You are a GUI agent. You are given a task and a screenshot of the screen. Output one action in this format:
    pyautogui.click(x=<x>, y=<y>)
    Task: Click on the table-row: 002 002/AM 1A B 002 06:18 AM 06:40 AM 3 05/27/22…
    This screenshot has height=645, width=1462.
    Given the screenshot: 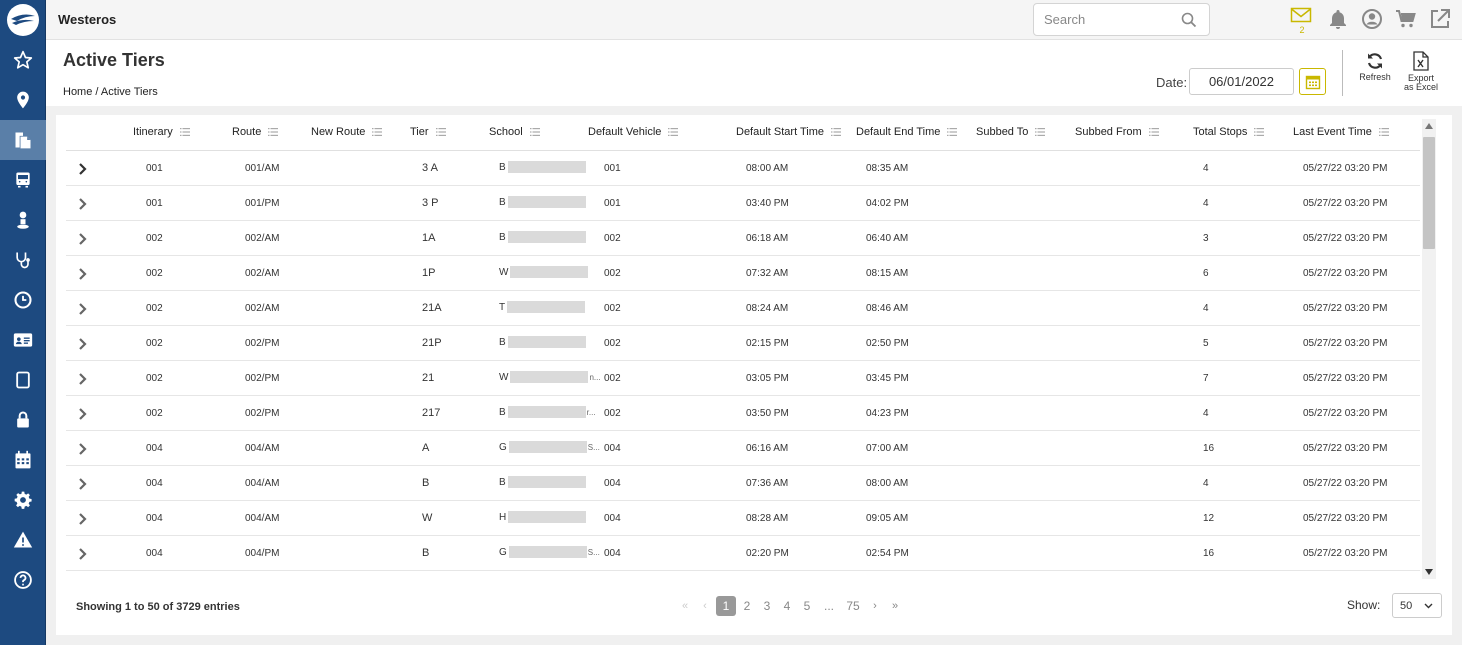 What is the action you would take?
    pyautogui.click(x=743, y=238)
    